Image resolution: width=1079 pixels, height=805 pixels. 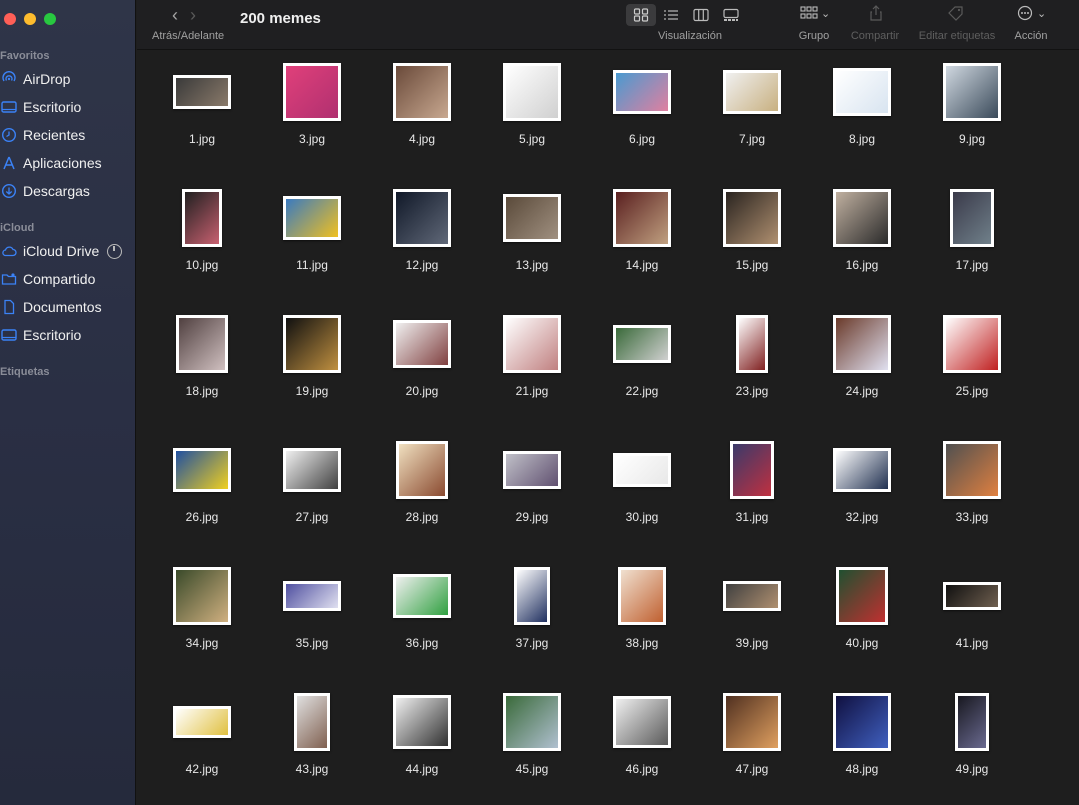 I want to click on action-button: ⌄, so click(x=1031, y=13).